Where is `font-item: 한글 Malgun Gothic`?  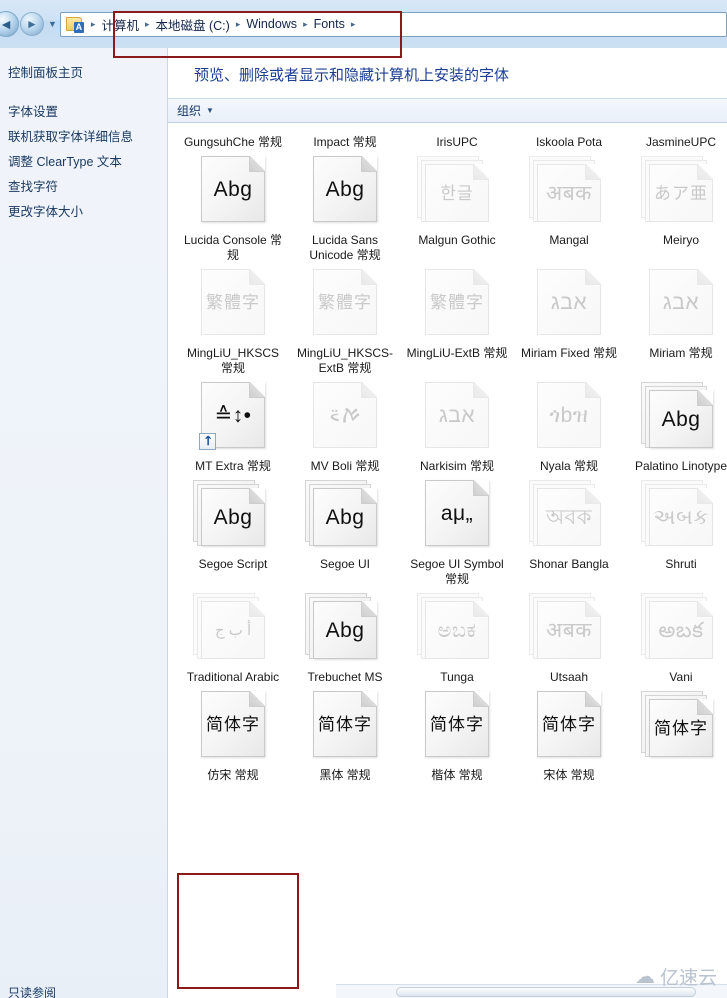 font-item: 한글 Malgun Gothic is located at coordinates (457, 206).